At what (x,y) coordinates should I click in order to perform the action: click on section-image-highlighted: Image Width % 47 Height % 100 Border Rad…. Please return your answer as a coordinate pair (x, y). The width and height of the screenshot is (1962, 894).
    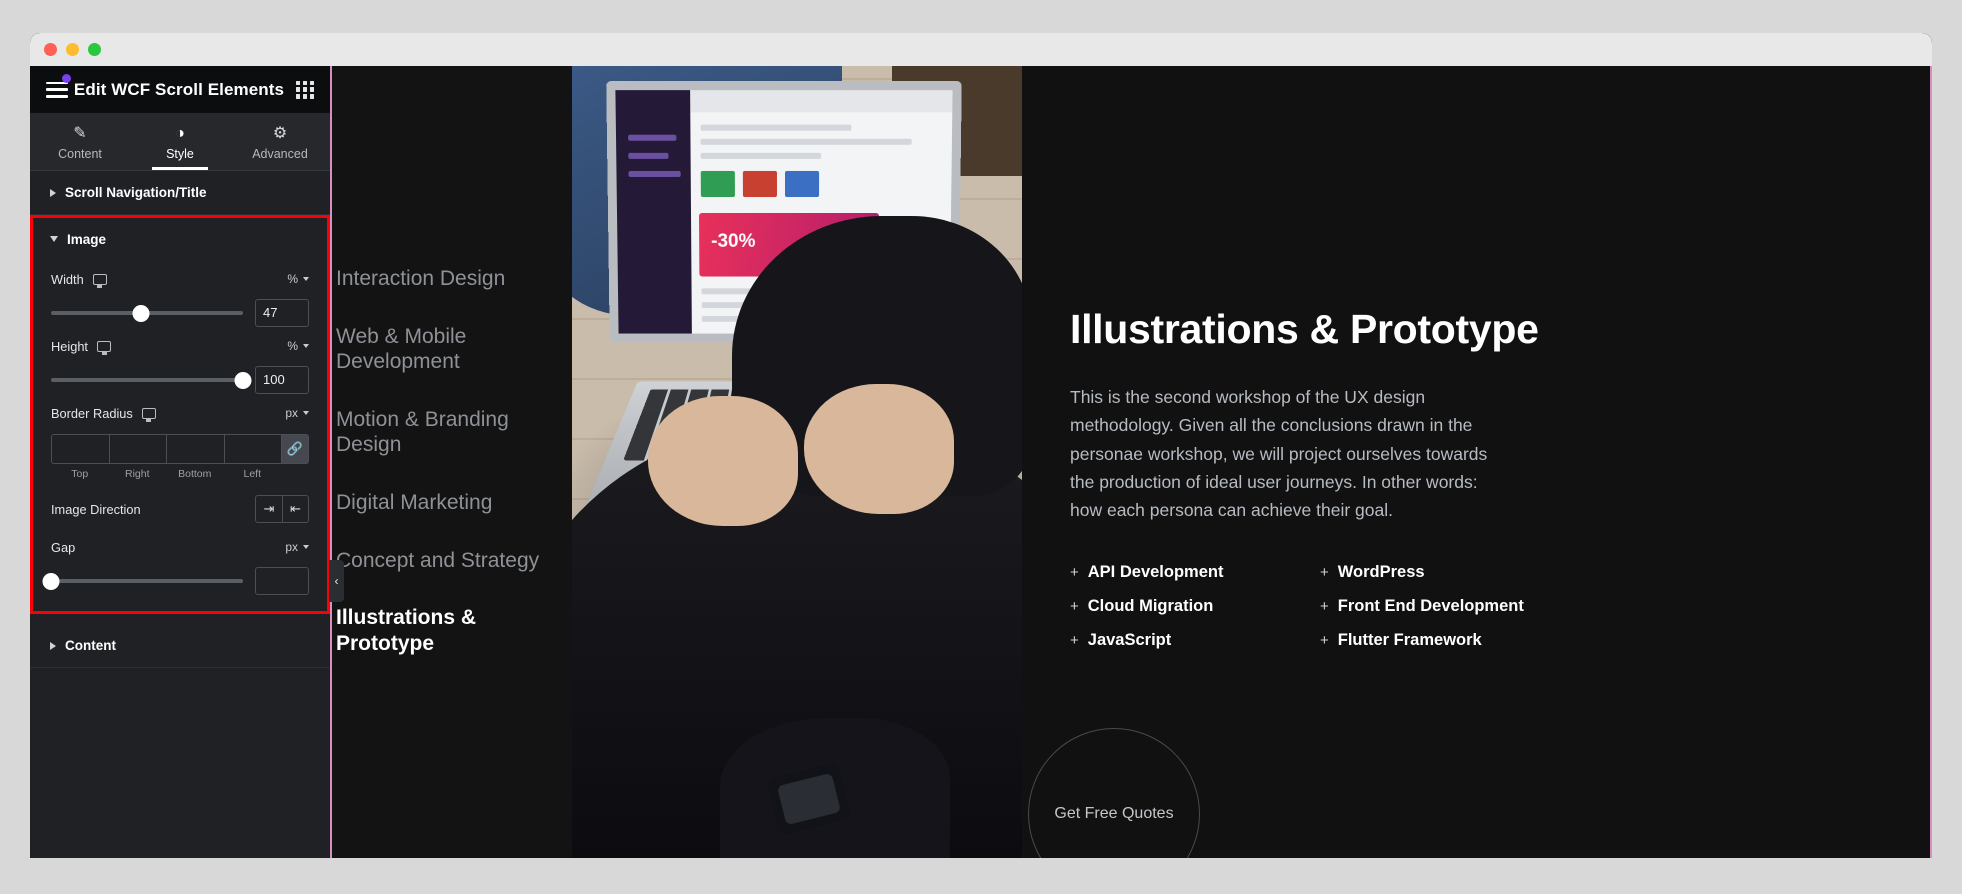
    Looking at the image, I should click on (180, 414).